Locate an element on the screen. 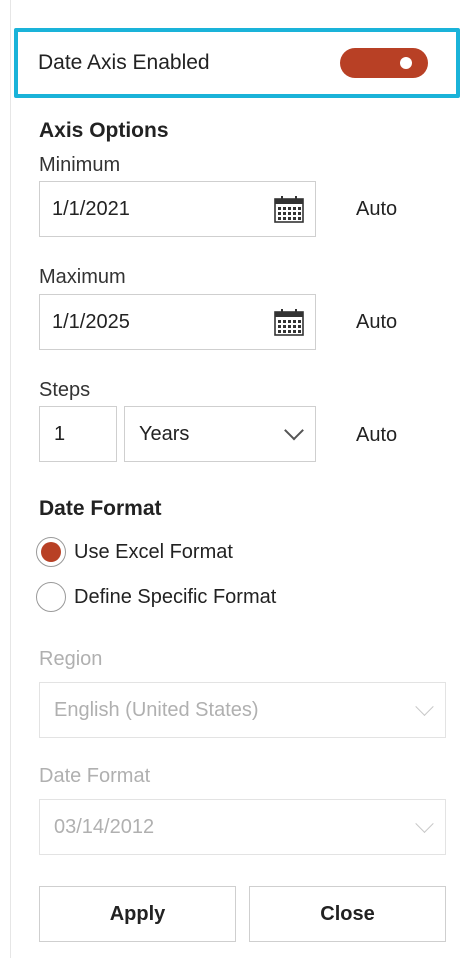 Image resolution: width=471 pixels, height=958 pixels. close-button: Close is located at coordinates (347, 914).